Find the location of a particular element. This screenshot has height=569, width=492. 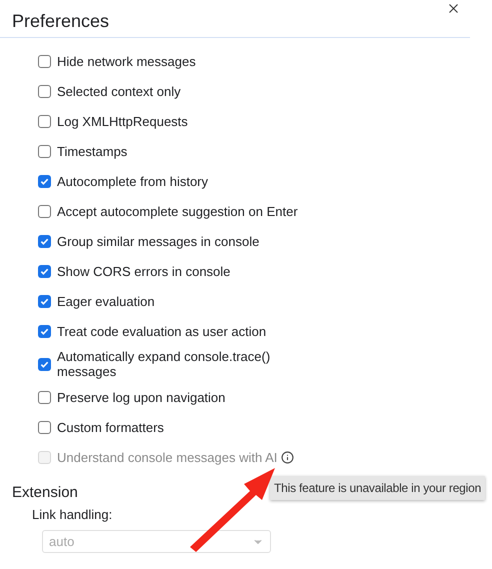

field-label: Link handling: is located at coordinates (72, 514).